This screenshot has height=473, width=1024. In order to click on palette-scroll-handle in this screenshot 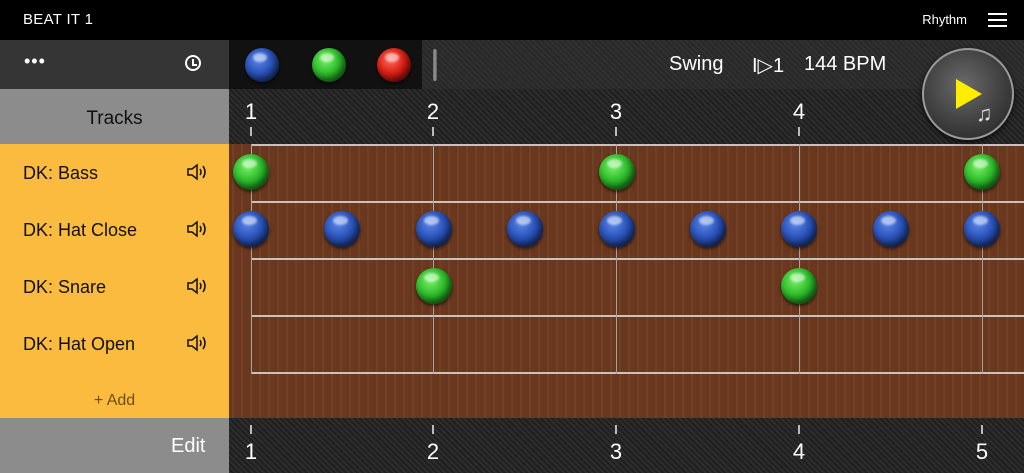, I will do `click(435, 65)`.